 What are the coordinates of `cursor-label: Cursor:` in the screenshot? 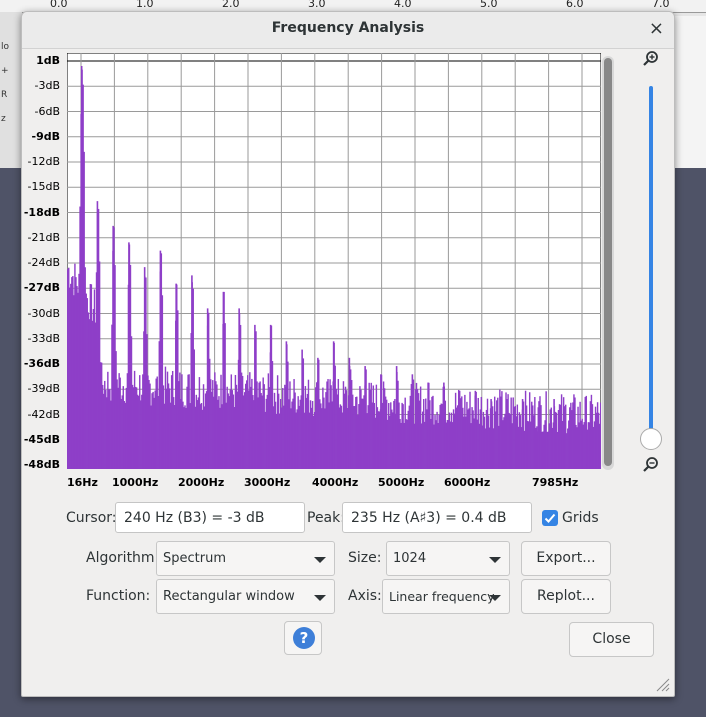 It's located at (91, 518).